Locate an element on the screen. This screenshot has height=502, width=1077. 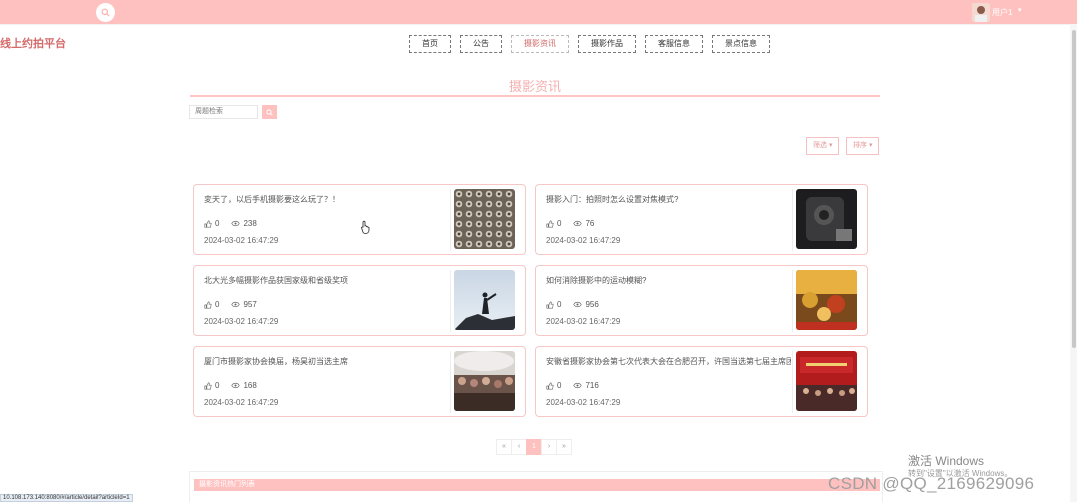
hot-list-panel: 摄影资讯热门列表 is located at coordinates (536, 486).